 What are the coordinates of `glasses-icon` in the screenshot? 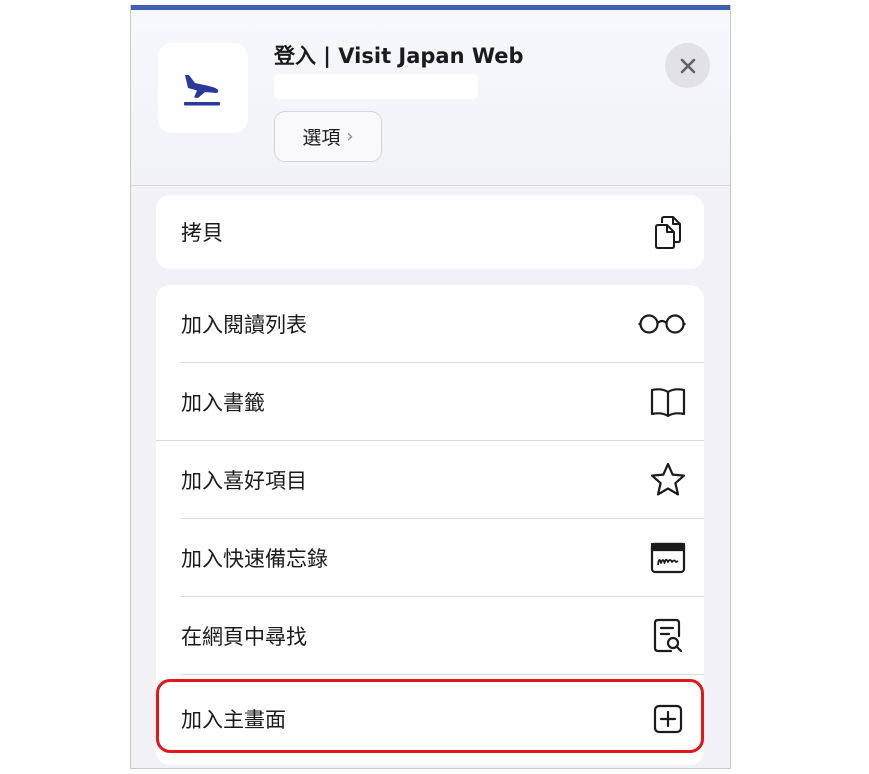 It's located at (662, 324).